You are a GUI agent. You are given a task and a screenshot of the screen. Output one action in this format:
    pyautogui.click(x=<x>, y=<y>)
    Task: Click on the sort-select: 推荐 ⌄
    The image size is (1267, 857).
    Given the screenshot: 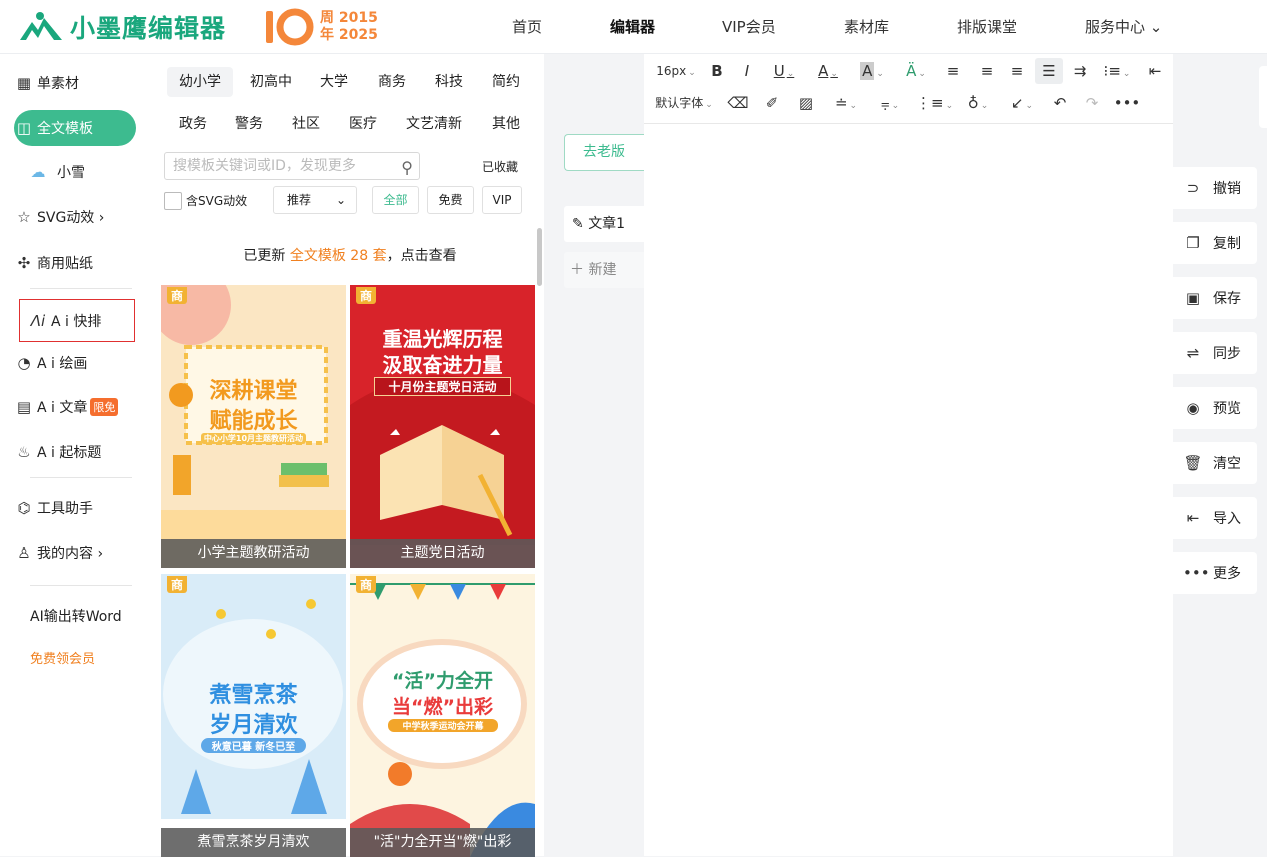 What is the action you would take?
    pyautogui.click(x=315, y=200)
    